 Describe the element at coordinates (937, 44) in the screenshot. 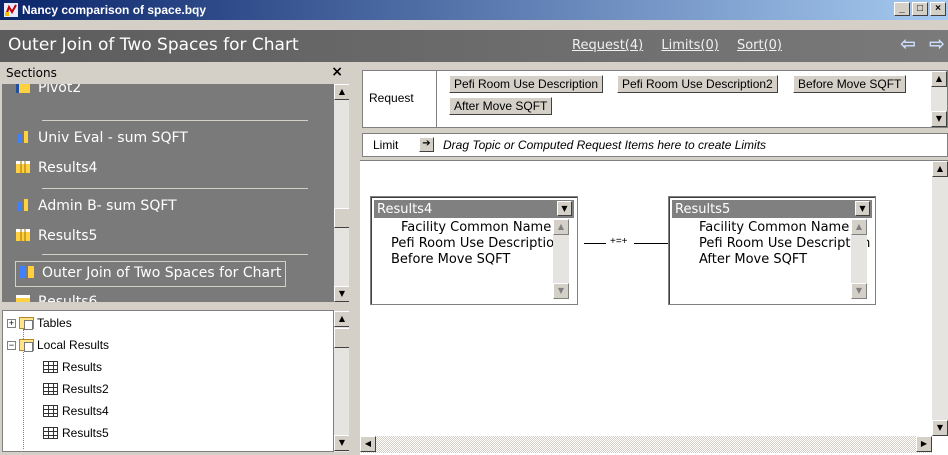

I see `forward-arrow-icon: ⇨` at that location.